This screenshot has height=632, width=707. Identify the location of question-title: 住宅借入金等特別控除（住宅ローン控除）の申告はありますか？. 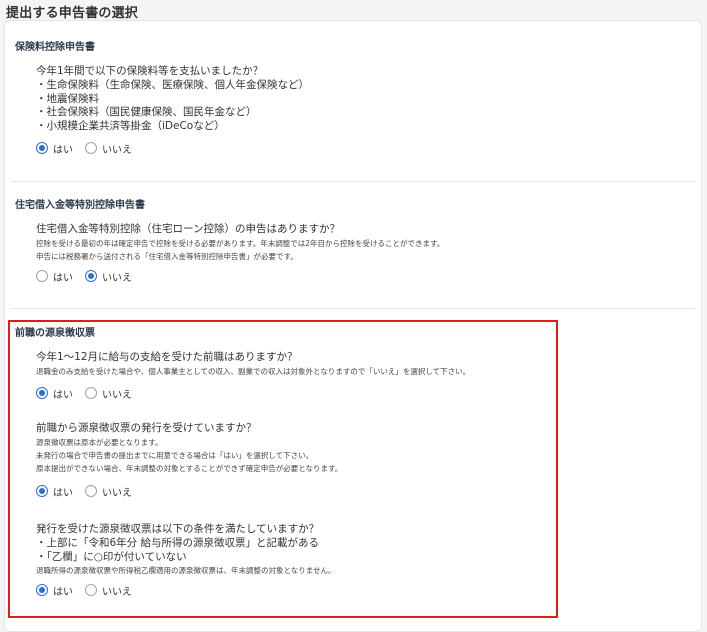
(188, 229).